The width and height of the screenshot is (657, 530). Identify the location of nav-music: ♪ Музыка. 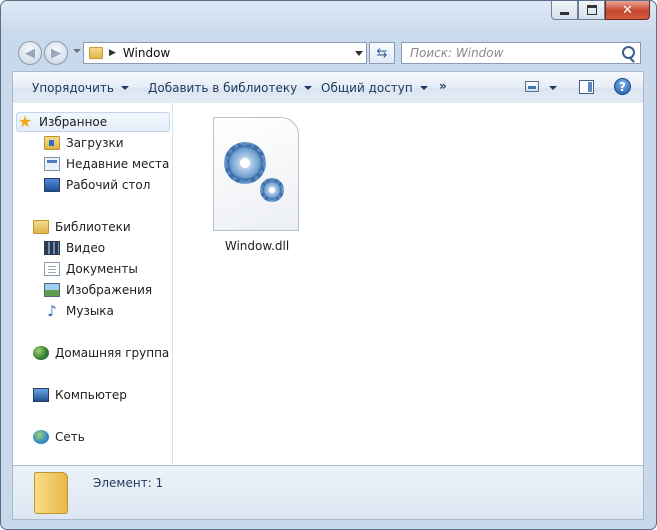
(79, 311).